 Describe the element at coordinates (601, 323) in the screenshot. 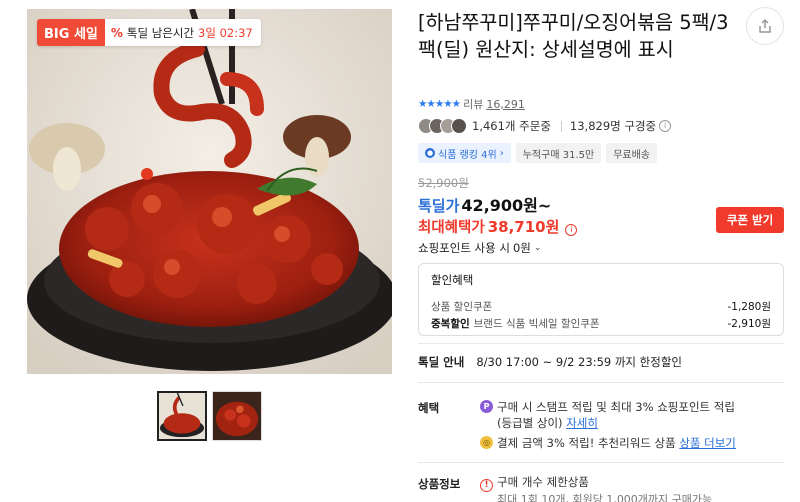

I see `discount-line-duplicate: 중복할인 브랜드 식품 빅세일 할인쿠폰 -2,910원` at that location.